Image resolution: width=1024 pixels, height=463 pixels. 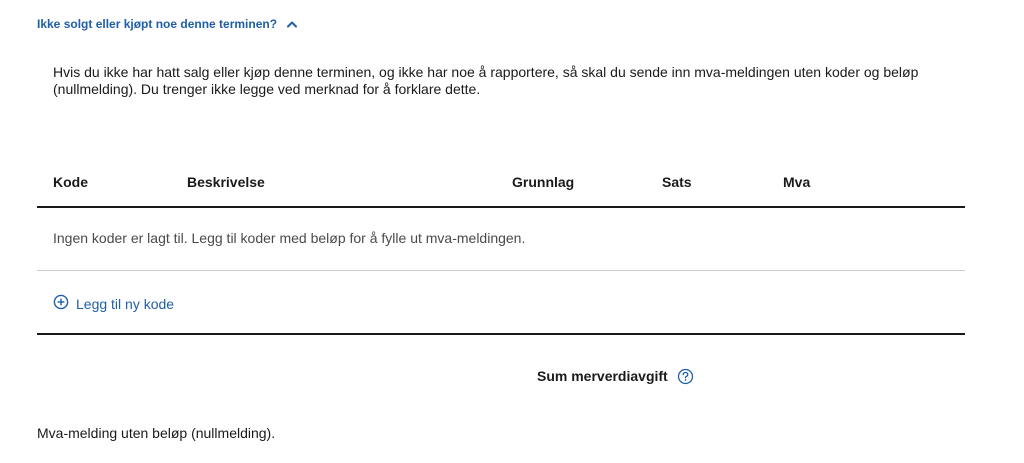 What do you see at coordinates (156, 433) in the screenshot?
I see `nullmelding-status-text: Mva-melding uten beløp (nullmelding).` at bounding box center [156, 433].